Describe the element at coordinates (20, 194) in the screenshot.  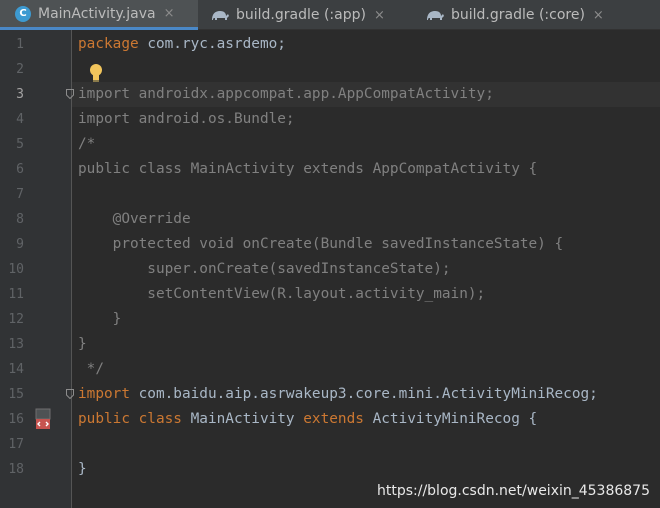
I see `line-number: 7` at that location.